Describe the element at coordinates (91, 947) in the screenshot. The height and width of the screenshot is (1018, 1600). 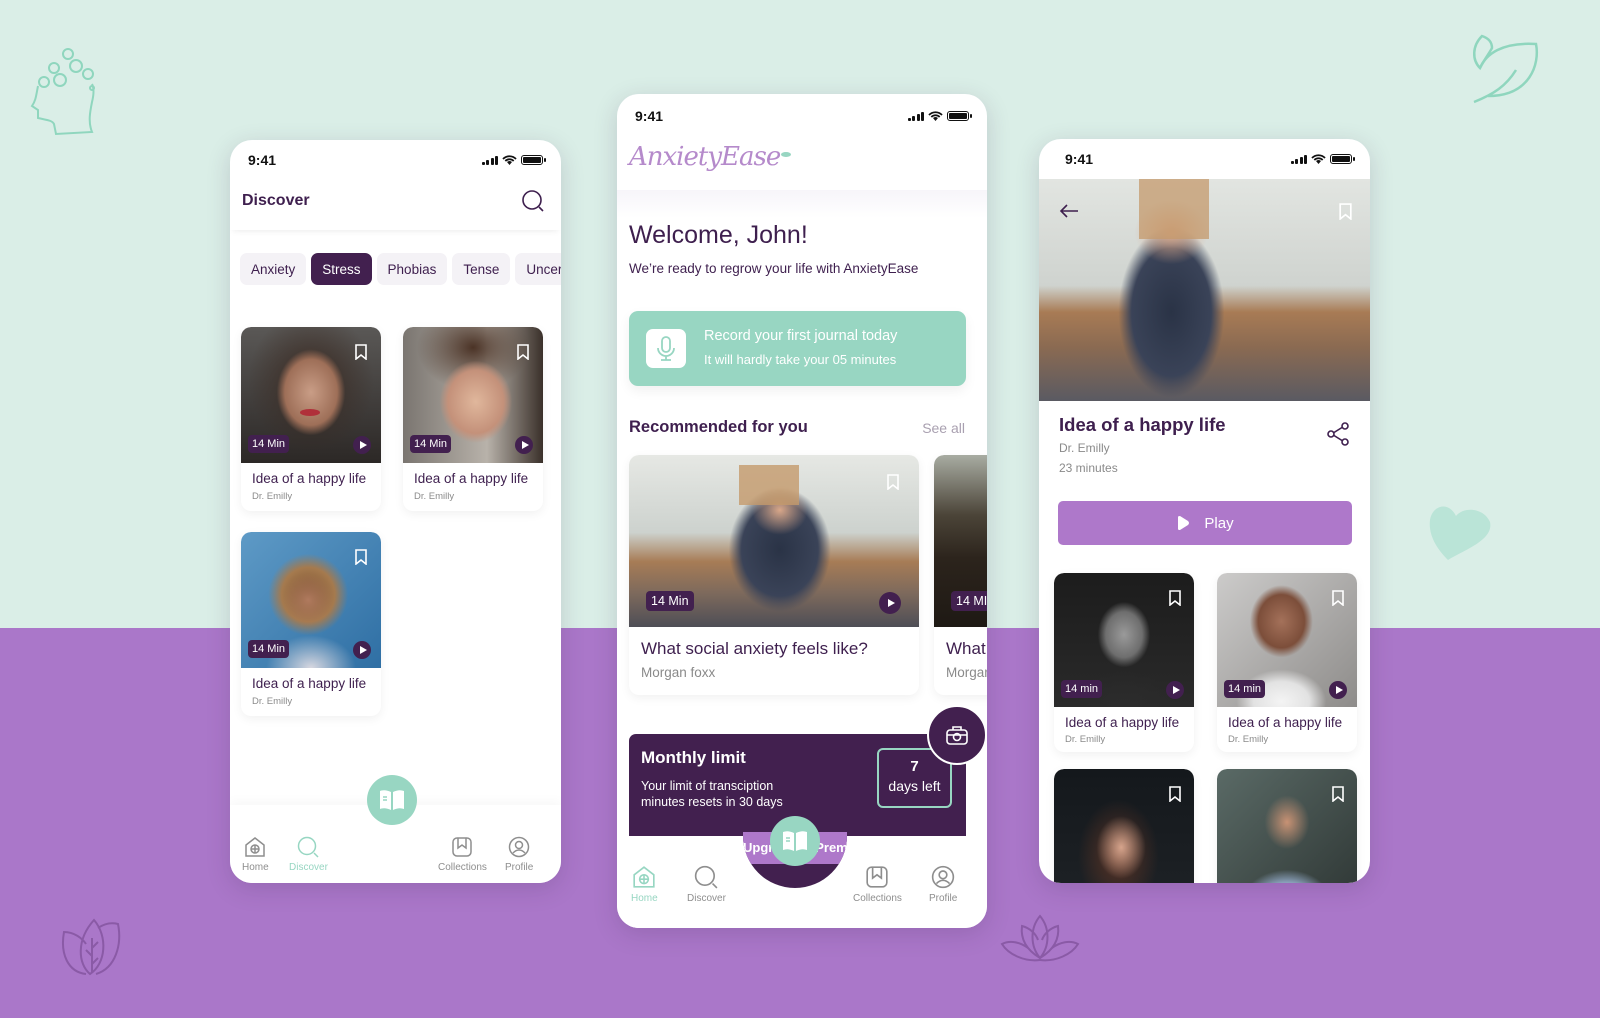
I see `tea-leaves-icon` at that location.